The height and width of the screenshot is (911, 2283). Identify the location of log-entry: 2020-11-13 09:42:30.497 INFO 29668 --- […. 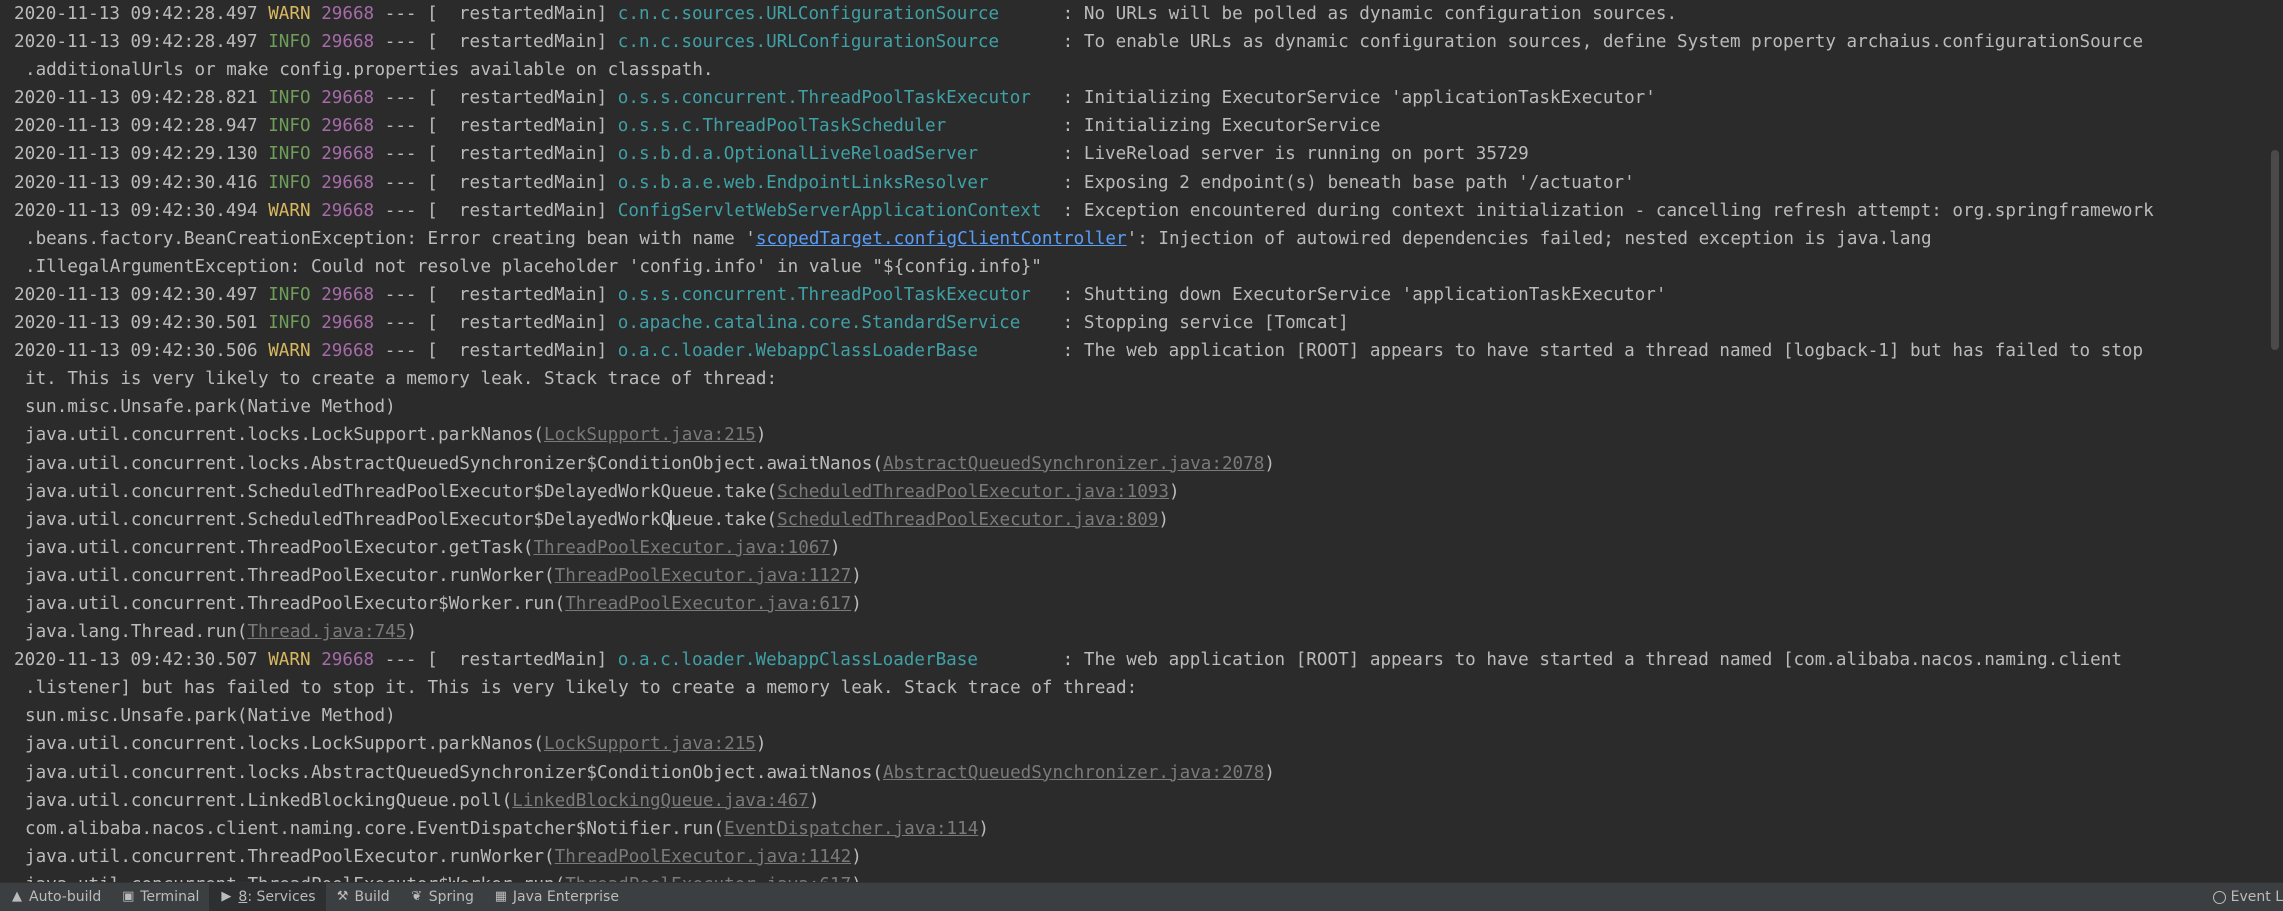
(1133, 295).